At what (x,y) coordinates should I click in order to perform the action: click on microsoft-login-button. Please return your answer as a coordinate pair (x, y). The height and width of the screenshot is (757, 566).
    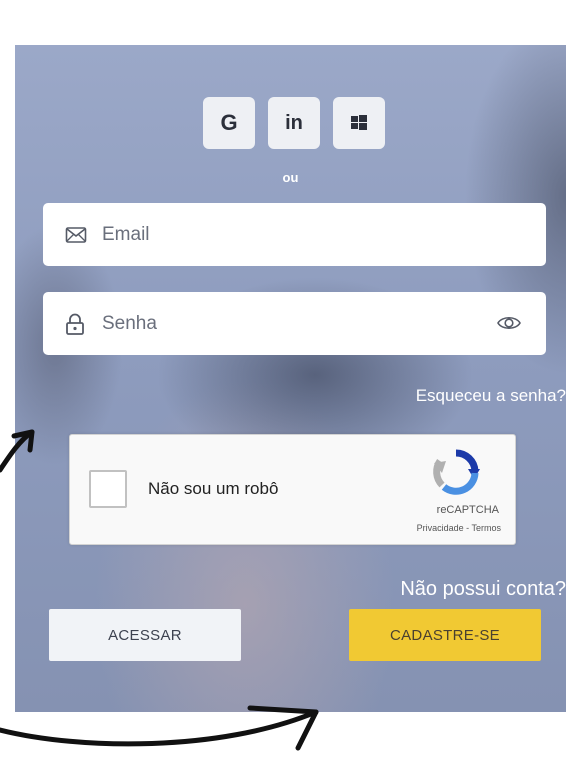
    Looking at the image, I should click on (359, 123).